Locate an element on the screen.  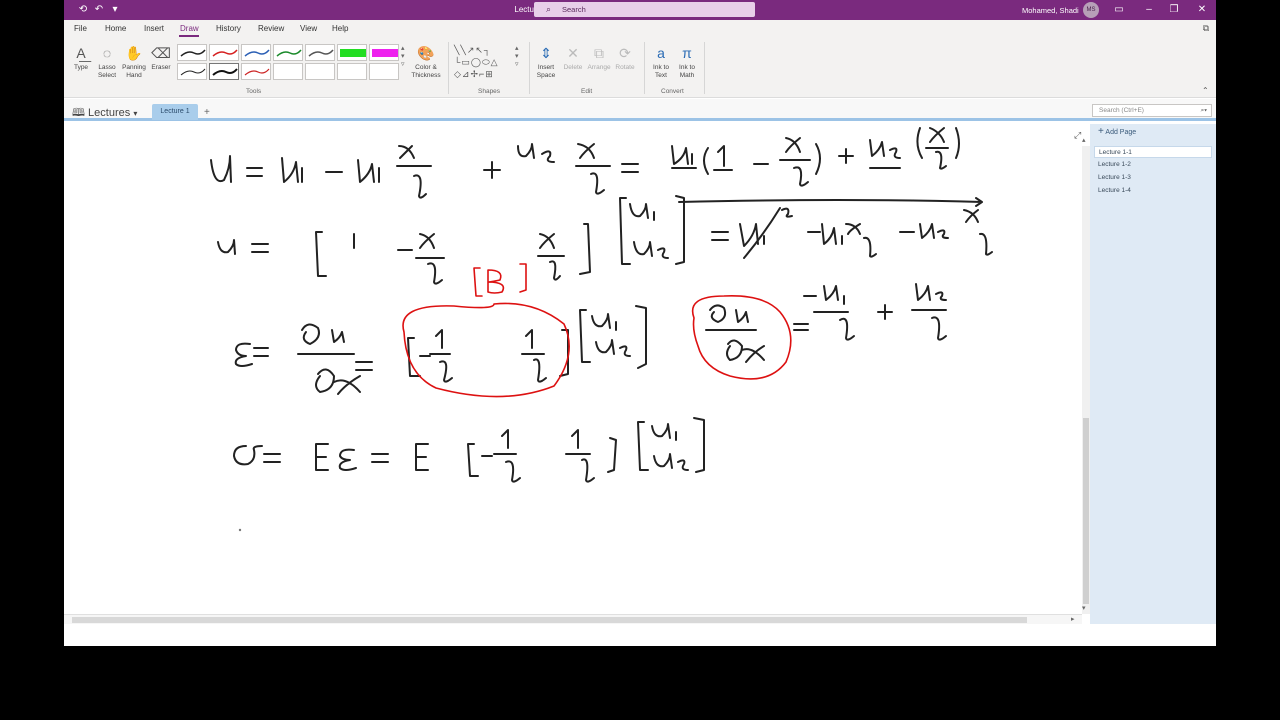
search-placeholder: Search is located at coordinates (574, 9).